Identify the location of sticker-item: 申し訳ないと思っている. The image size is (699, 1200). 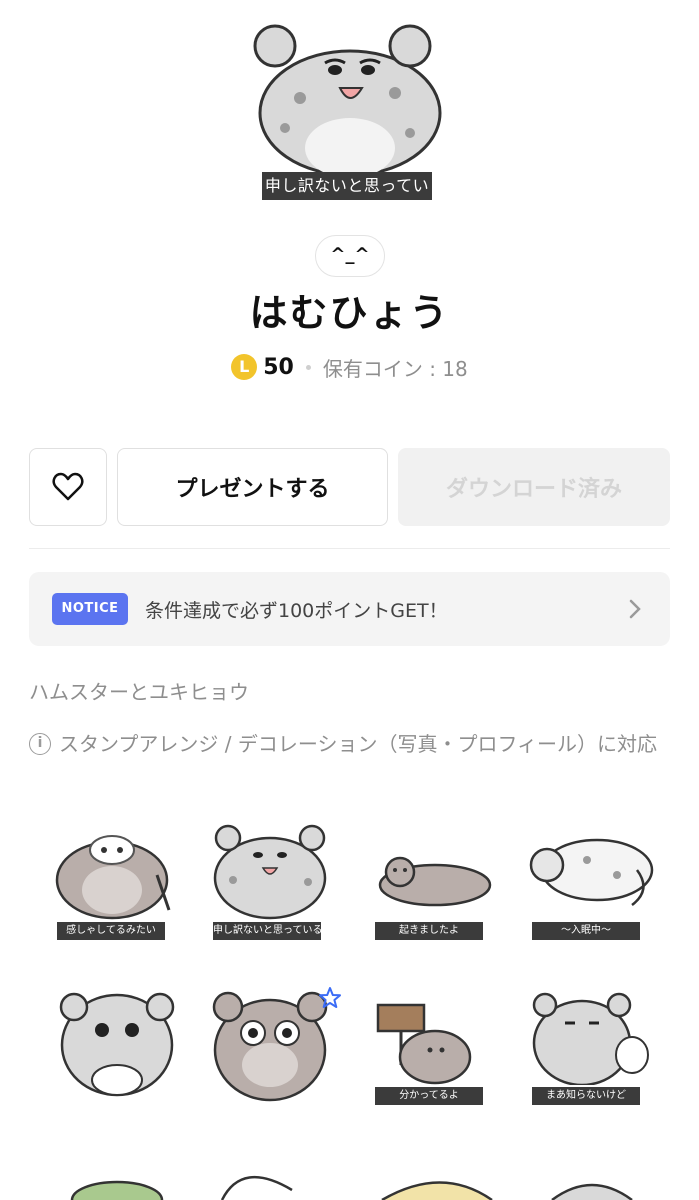
(273, 880).